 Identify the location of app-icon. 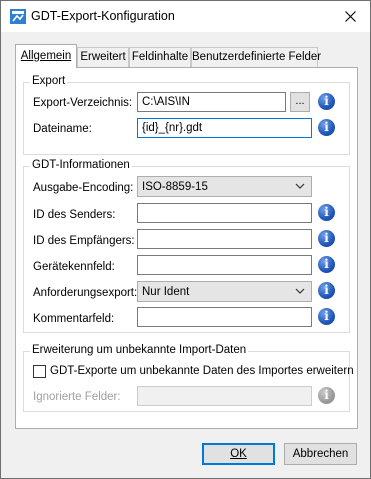
(18, 16).